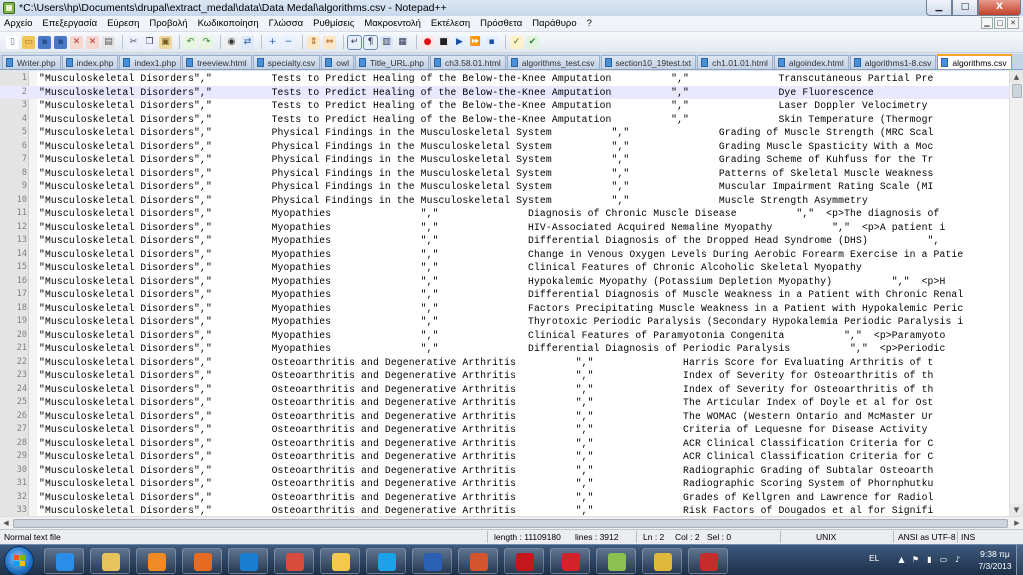 The width and height of the screenshot is (1023, 575). Describe the element at coordinates (402, 42) in the screenshot. I see `user-language-icon: ▦` at that location.